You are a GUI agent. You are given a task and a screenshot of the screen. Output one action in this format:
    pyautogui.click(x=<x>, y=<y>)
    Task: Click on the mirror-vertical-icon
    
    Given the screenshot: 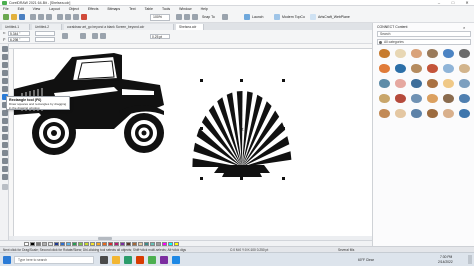 What is the action you would take?
    pyautogui.click(x=103, y=36)
    